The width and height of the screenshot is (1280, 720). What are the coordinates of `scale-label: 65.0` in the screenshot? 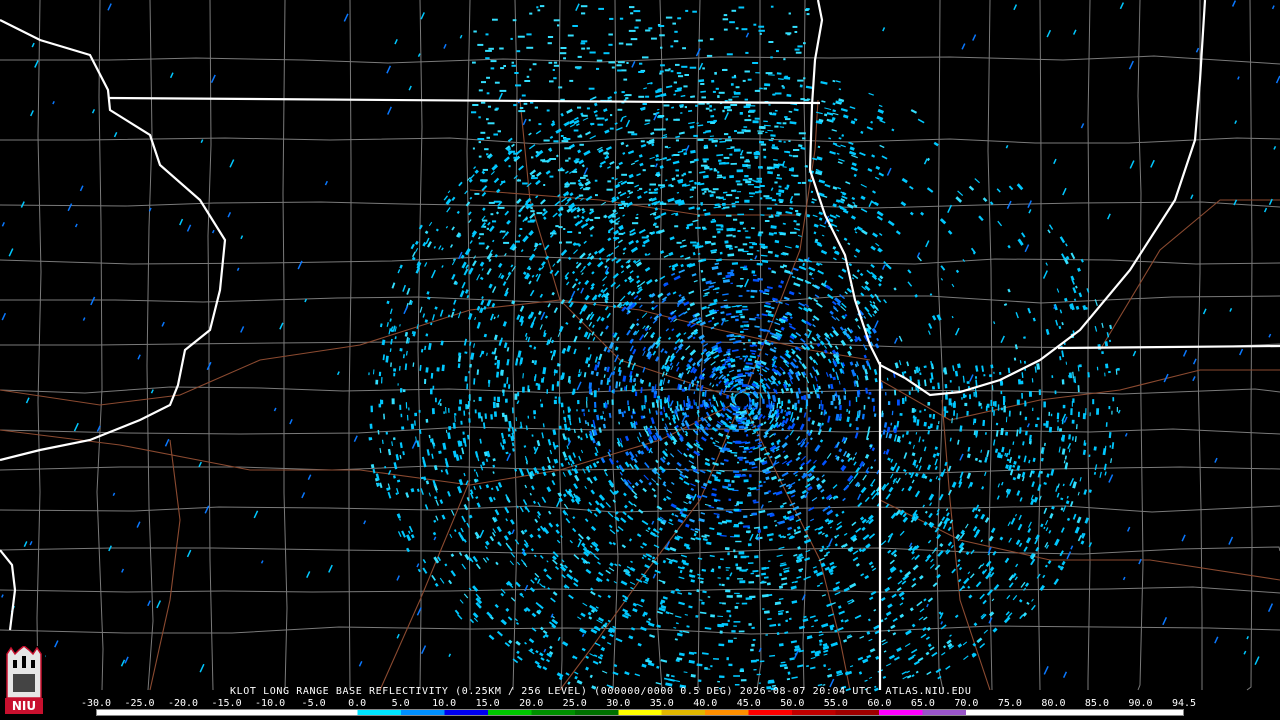 It's located at (922, 703).